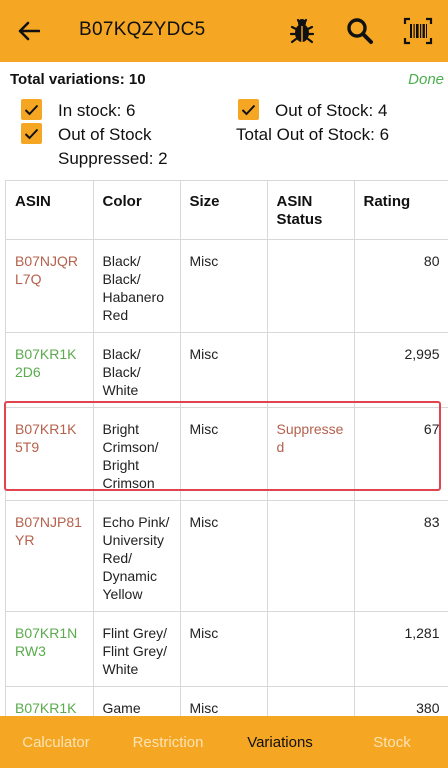 The width and height of the screenshot is (448, 768). What do you see at coordinates (50, 701) in the screenshot?
I see `asin-cell: B07KR1K5RP` at bounding box center [50, 701].